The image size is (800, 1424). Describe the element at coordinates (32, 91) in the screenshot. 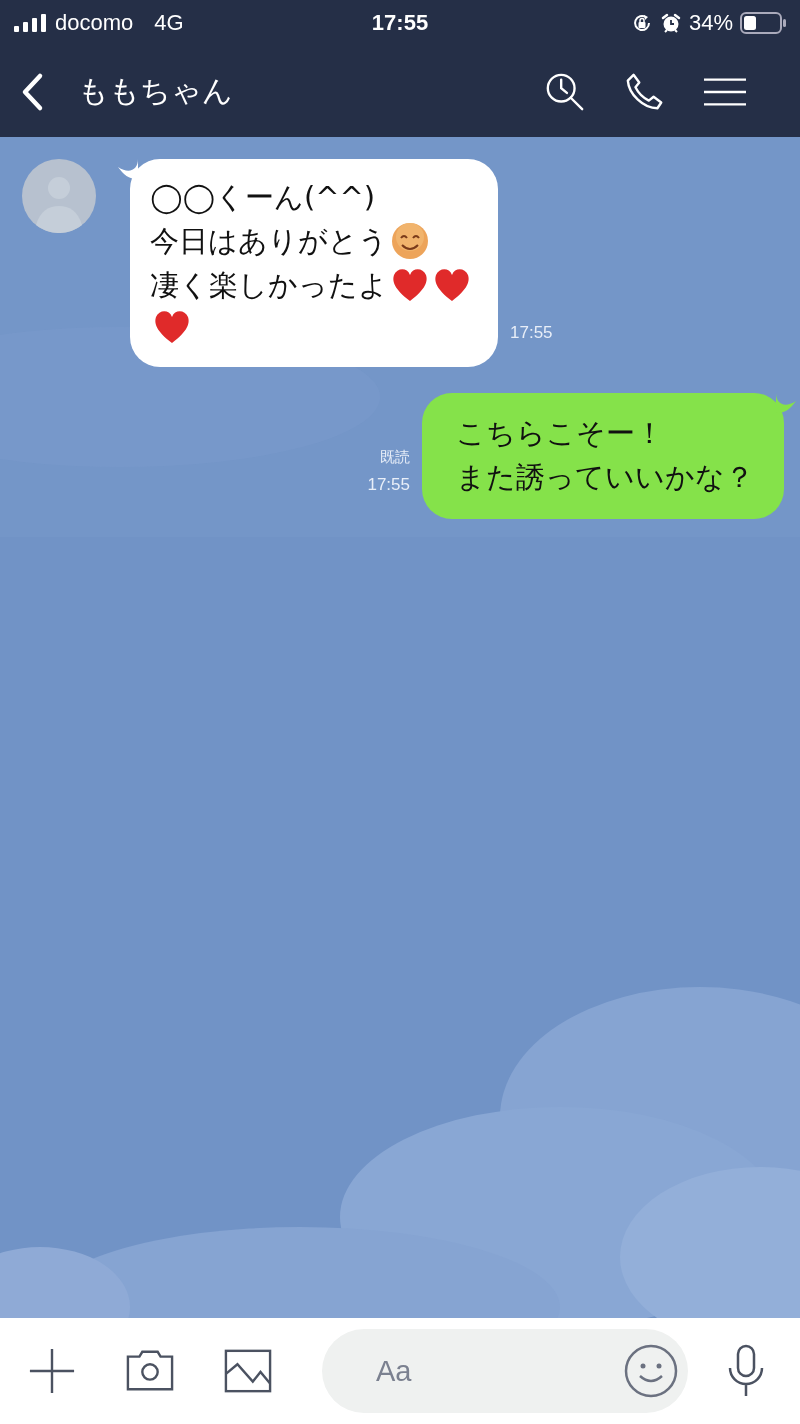

I see `back-icon` at that location.